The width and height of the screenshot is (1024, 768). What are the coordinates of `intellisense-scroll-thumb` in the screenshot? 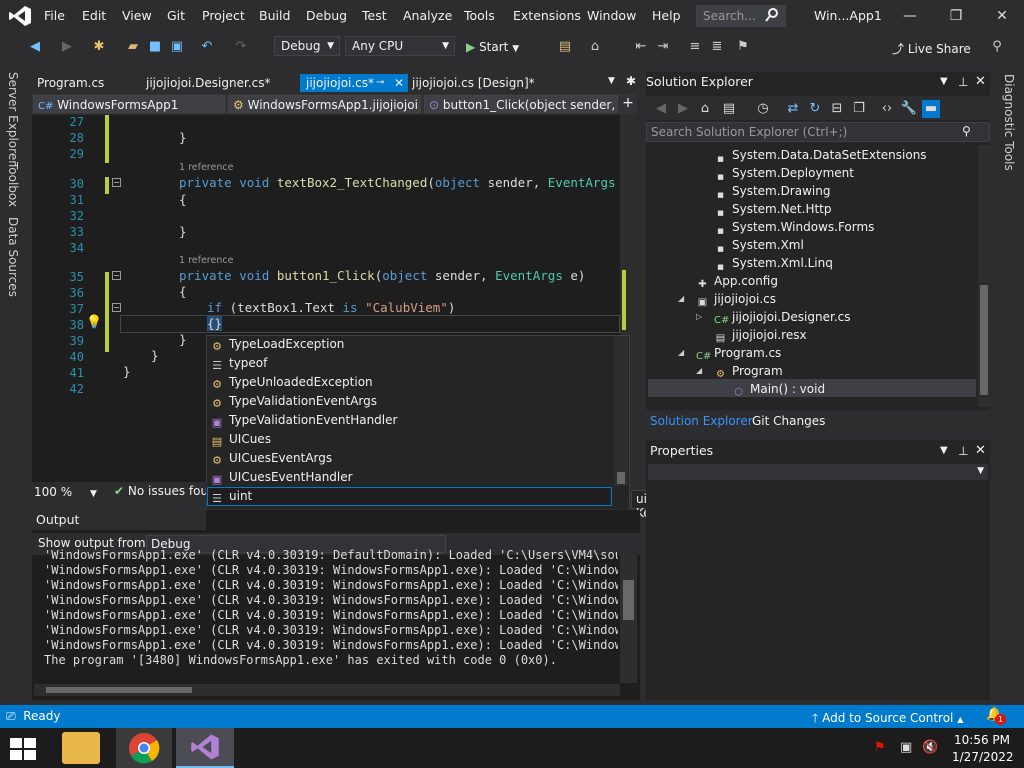 It's located at (621, 478).